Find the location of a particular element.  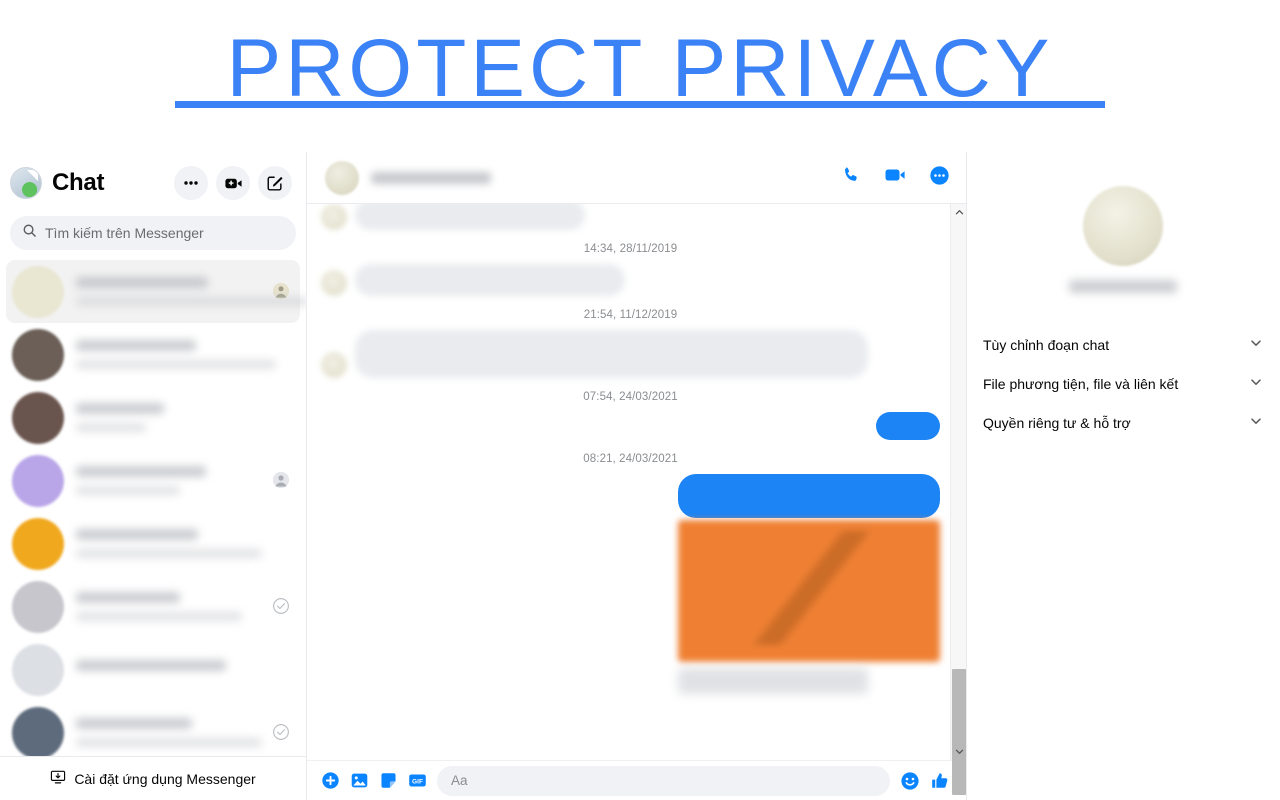

attachment-caption is located at coordinates (773, 681).